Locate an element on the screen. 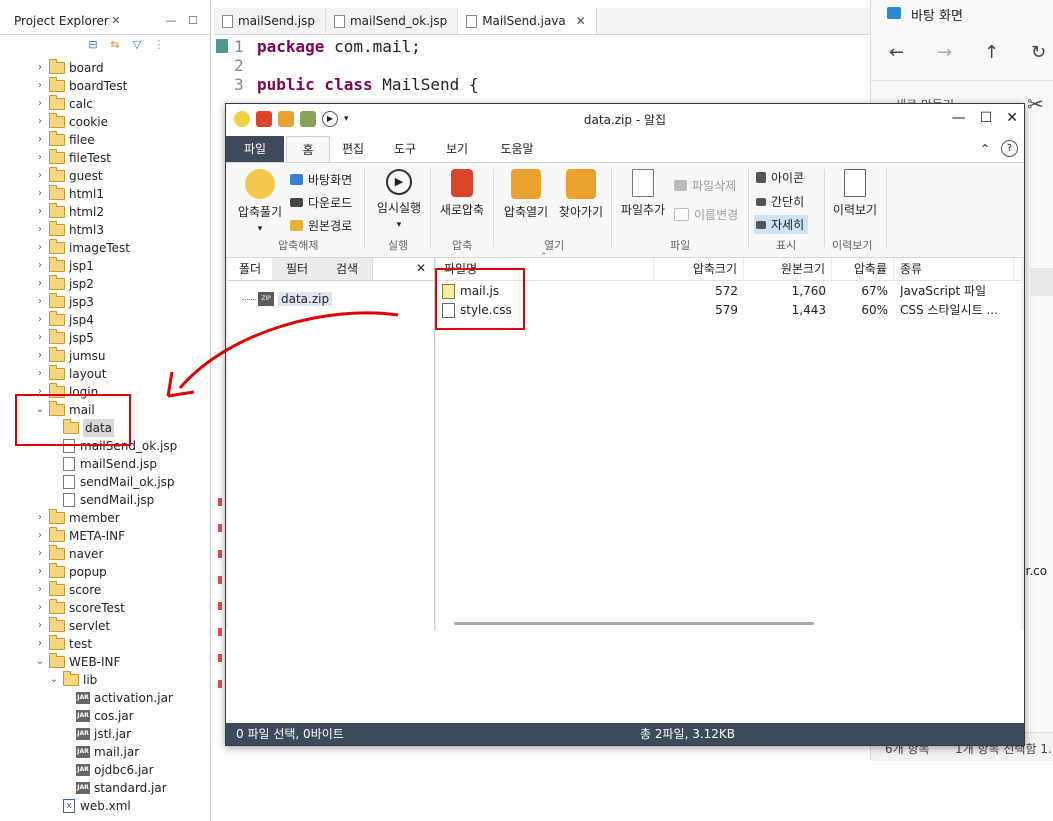  annotation-arrow is located at coordinates (282, 354).